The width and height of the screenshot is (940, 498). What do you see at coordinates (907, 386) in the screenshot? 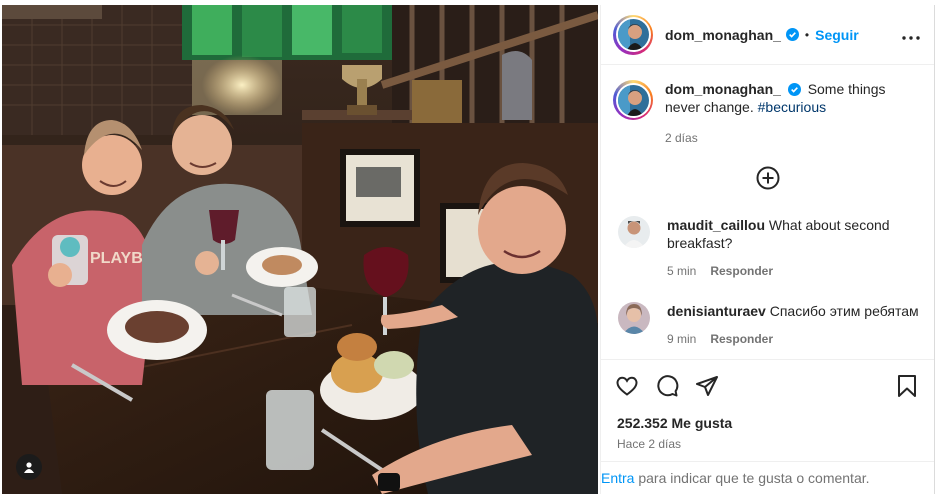
I see `save-icon` at bounding box center [907, 386].